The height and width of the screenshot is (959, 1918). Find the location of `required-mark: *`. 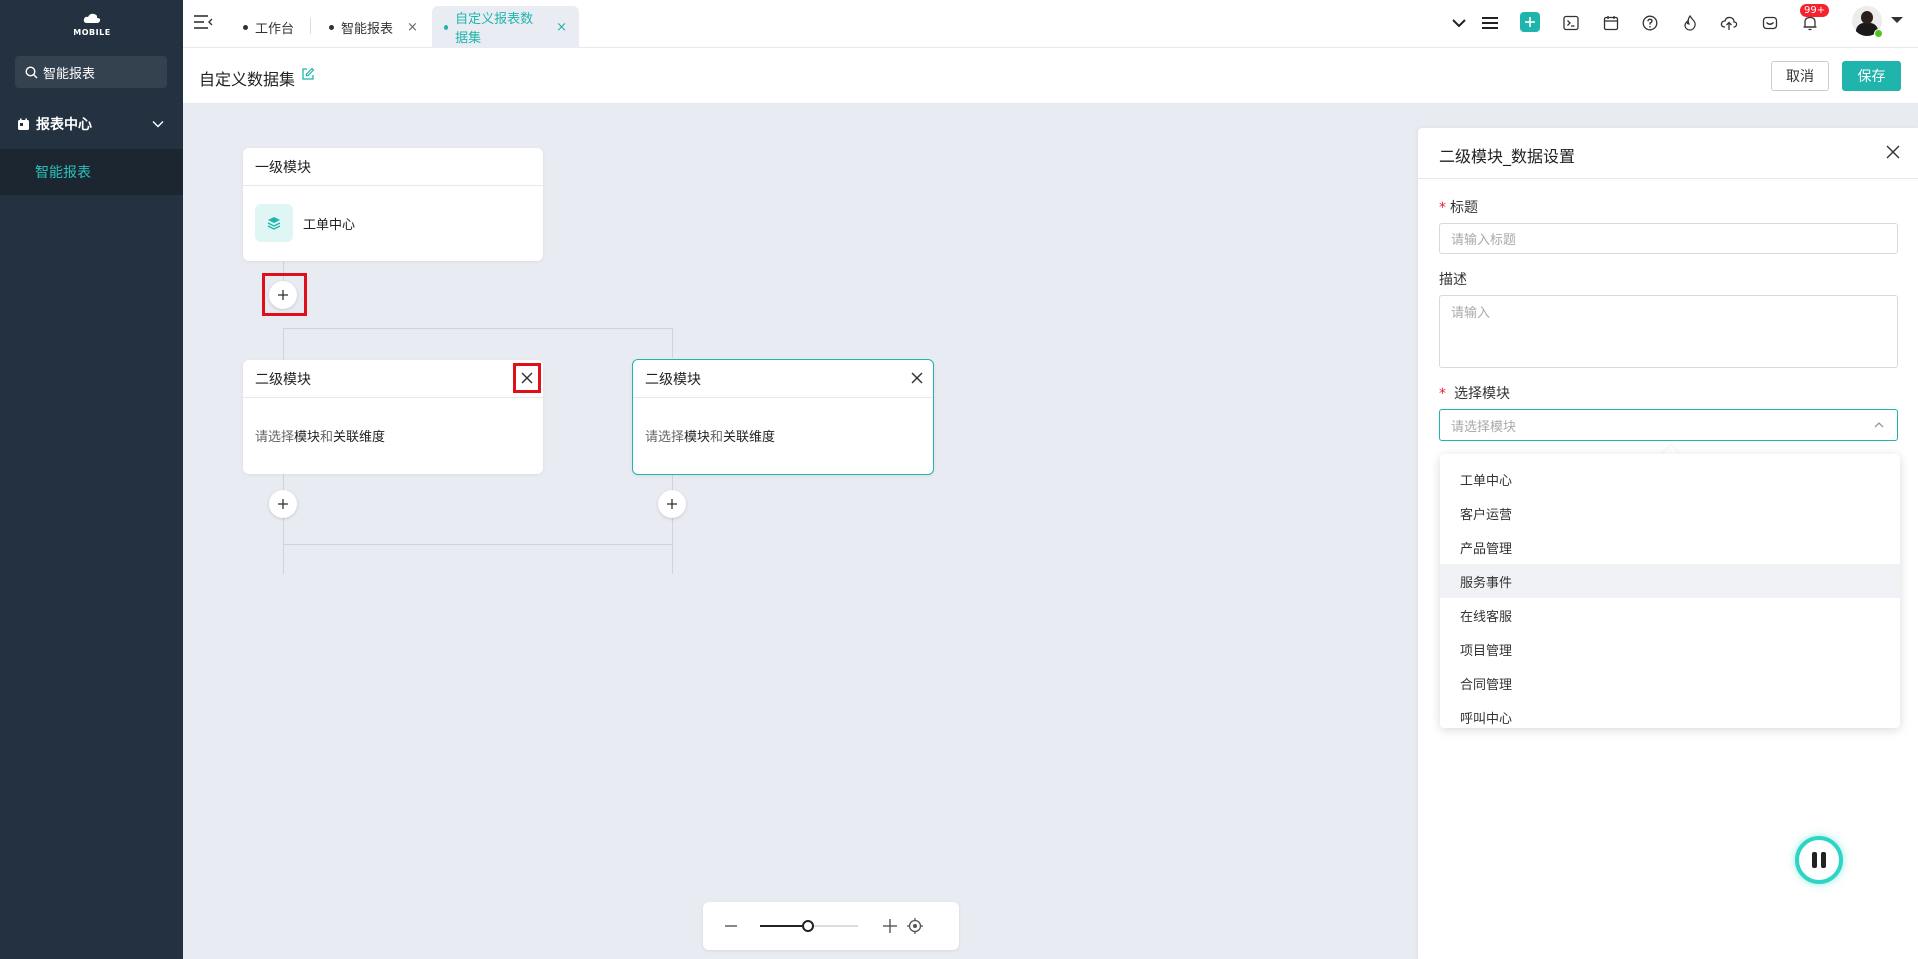

required-mark: * is located at coordinates (1442, 208).